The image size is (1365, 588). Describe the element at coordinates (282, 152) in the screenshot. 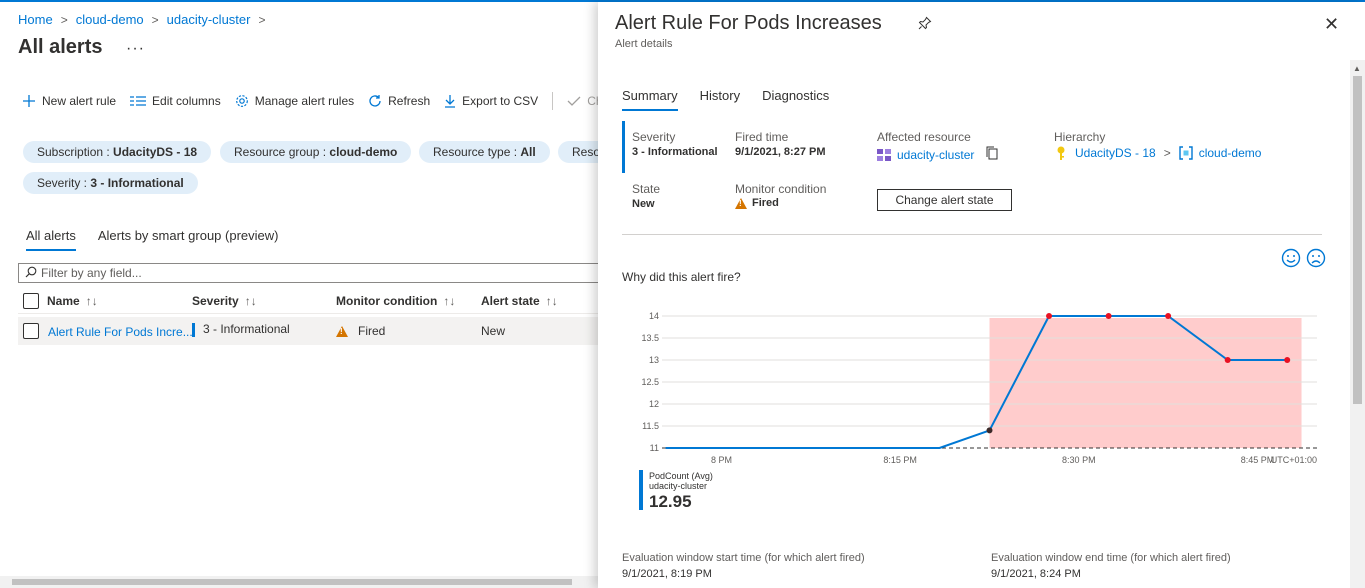

I see `pill-label: Resource group :` at that location.